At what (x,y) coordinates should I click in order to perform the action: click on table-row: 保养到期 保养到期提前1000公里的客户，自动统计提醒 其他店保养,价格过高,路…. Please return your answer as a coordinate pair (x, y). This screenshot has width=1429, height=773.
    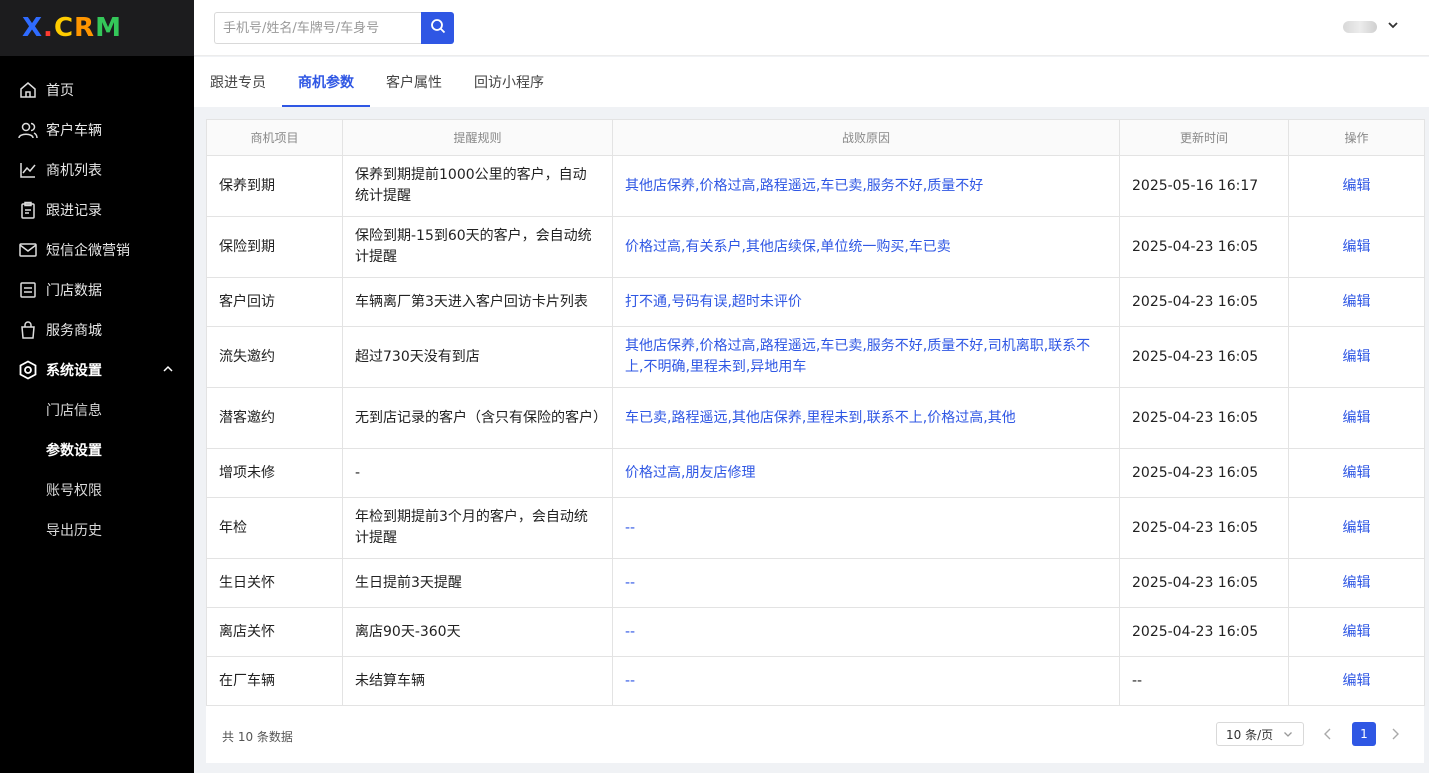
    Looking at the image, I should click on (815, 186).